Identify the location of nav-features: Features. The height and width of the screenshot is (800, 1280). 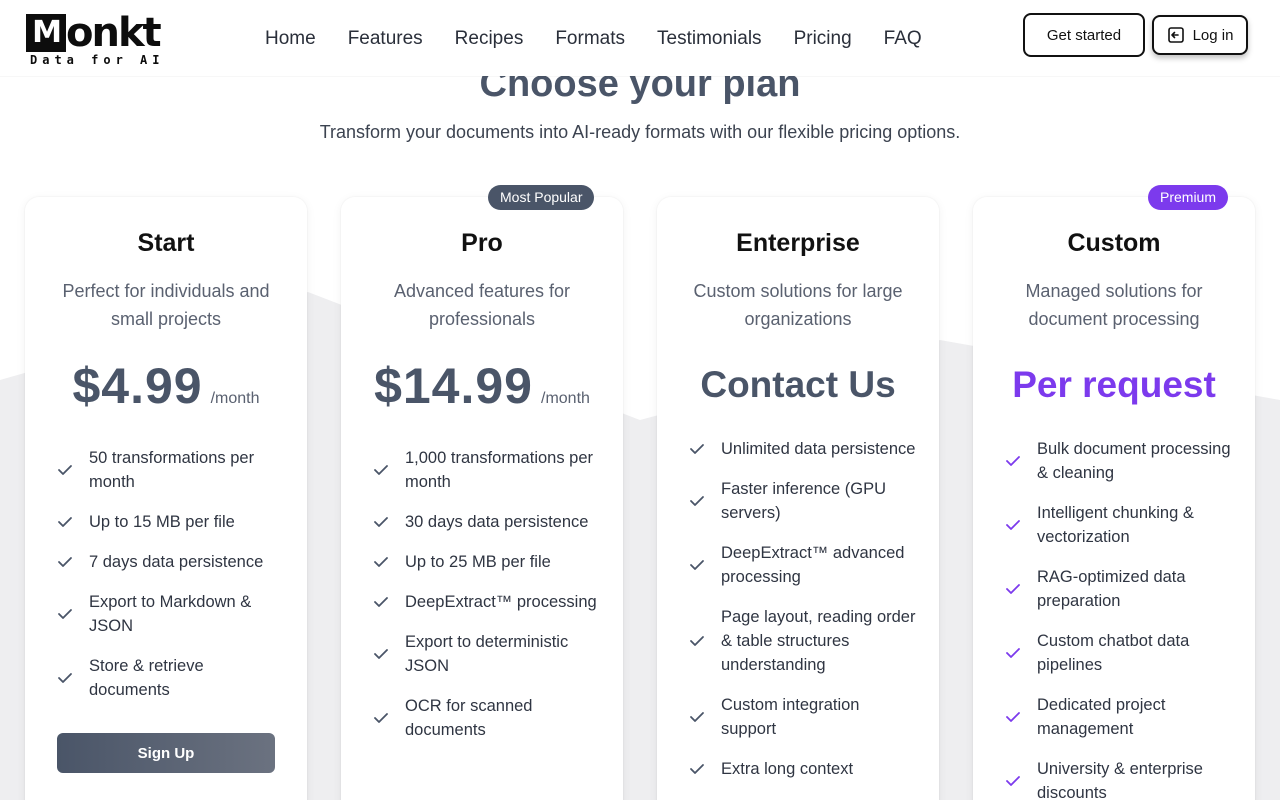
(385, 39).